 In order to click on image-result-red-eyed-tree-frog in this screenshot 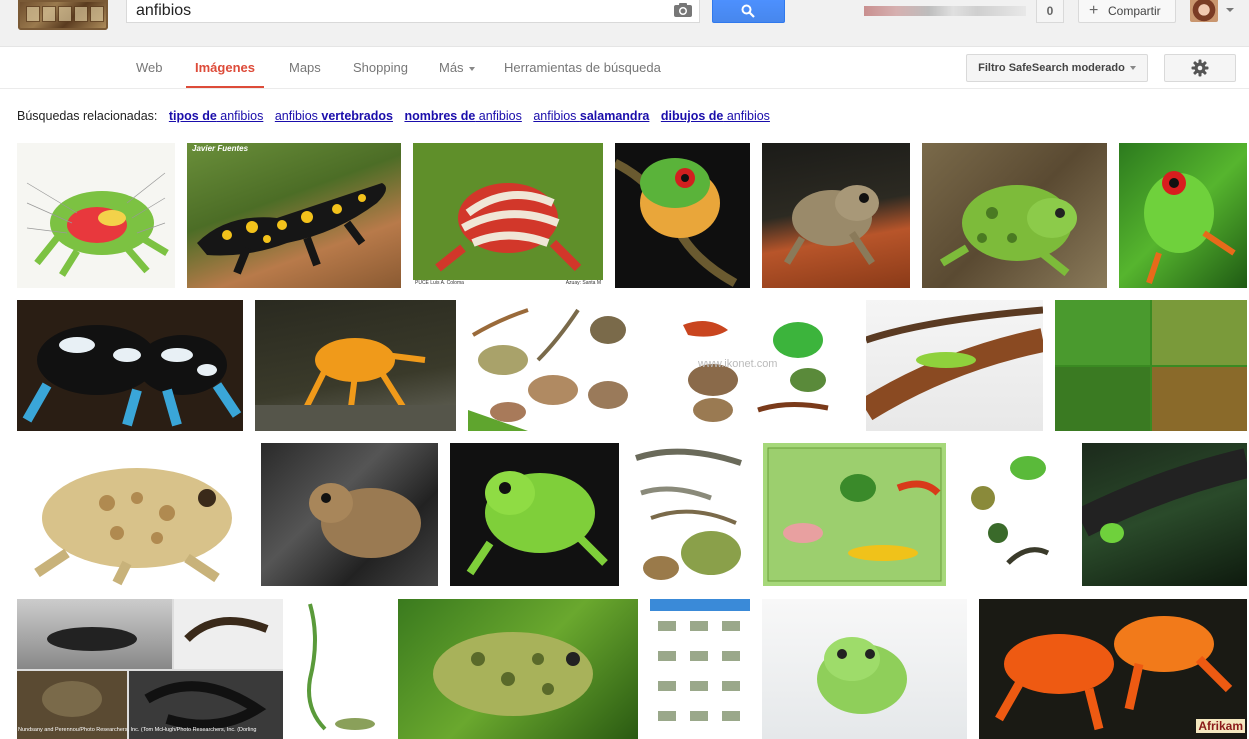, I will do `click(682, 215)`.